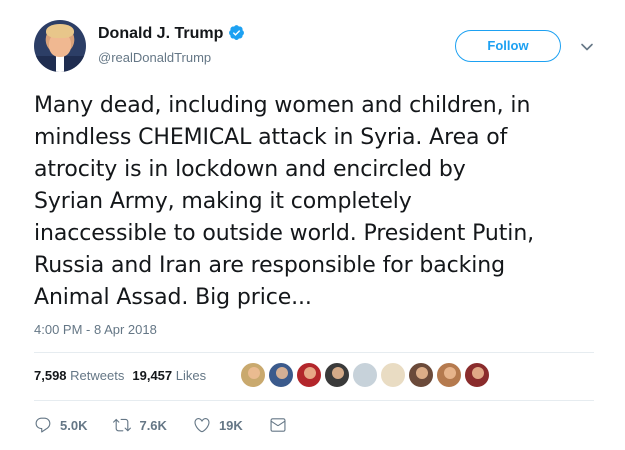 This screenshot has height=450, width=625. What do you see at coordinates (153, 425) in the screenshot?
I see `retweet-count: 7.6K` at bounding box center [153, 425].